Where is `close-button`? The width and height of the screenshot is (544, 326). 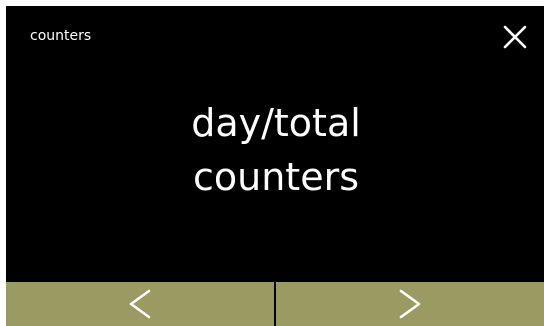 close-button is located at coordinates (515, 37).